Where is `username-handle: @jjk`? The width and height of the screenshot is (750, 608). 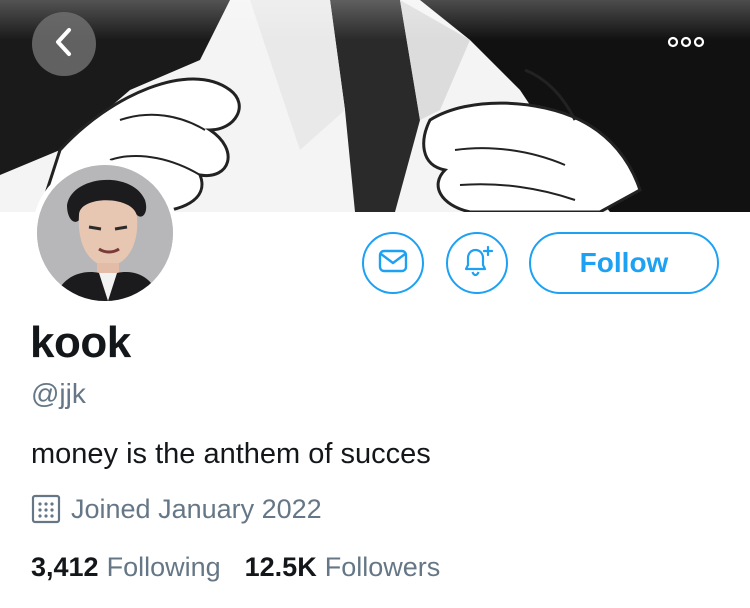
username-handle: @jjk is located at coordinates (58, 393).